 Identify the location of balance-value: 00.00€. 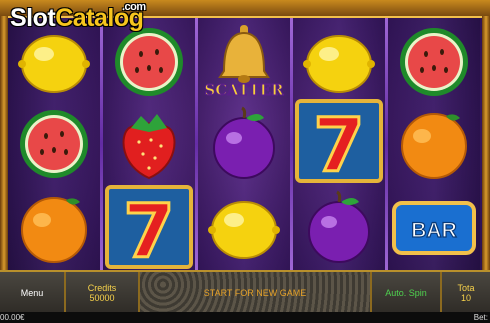
(12, 317).